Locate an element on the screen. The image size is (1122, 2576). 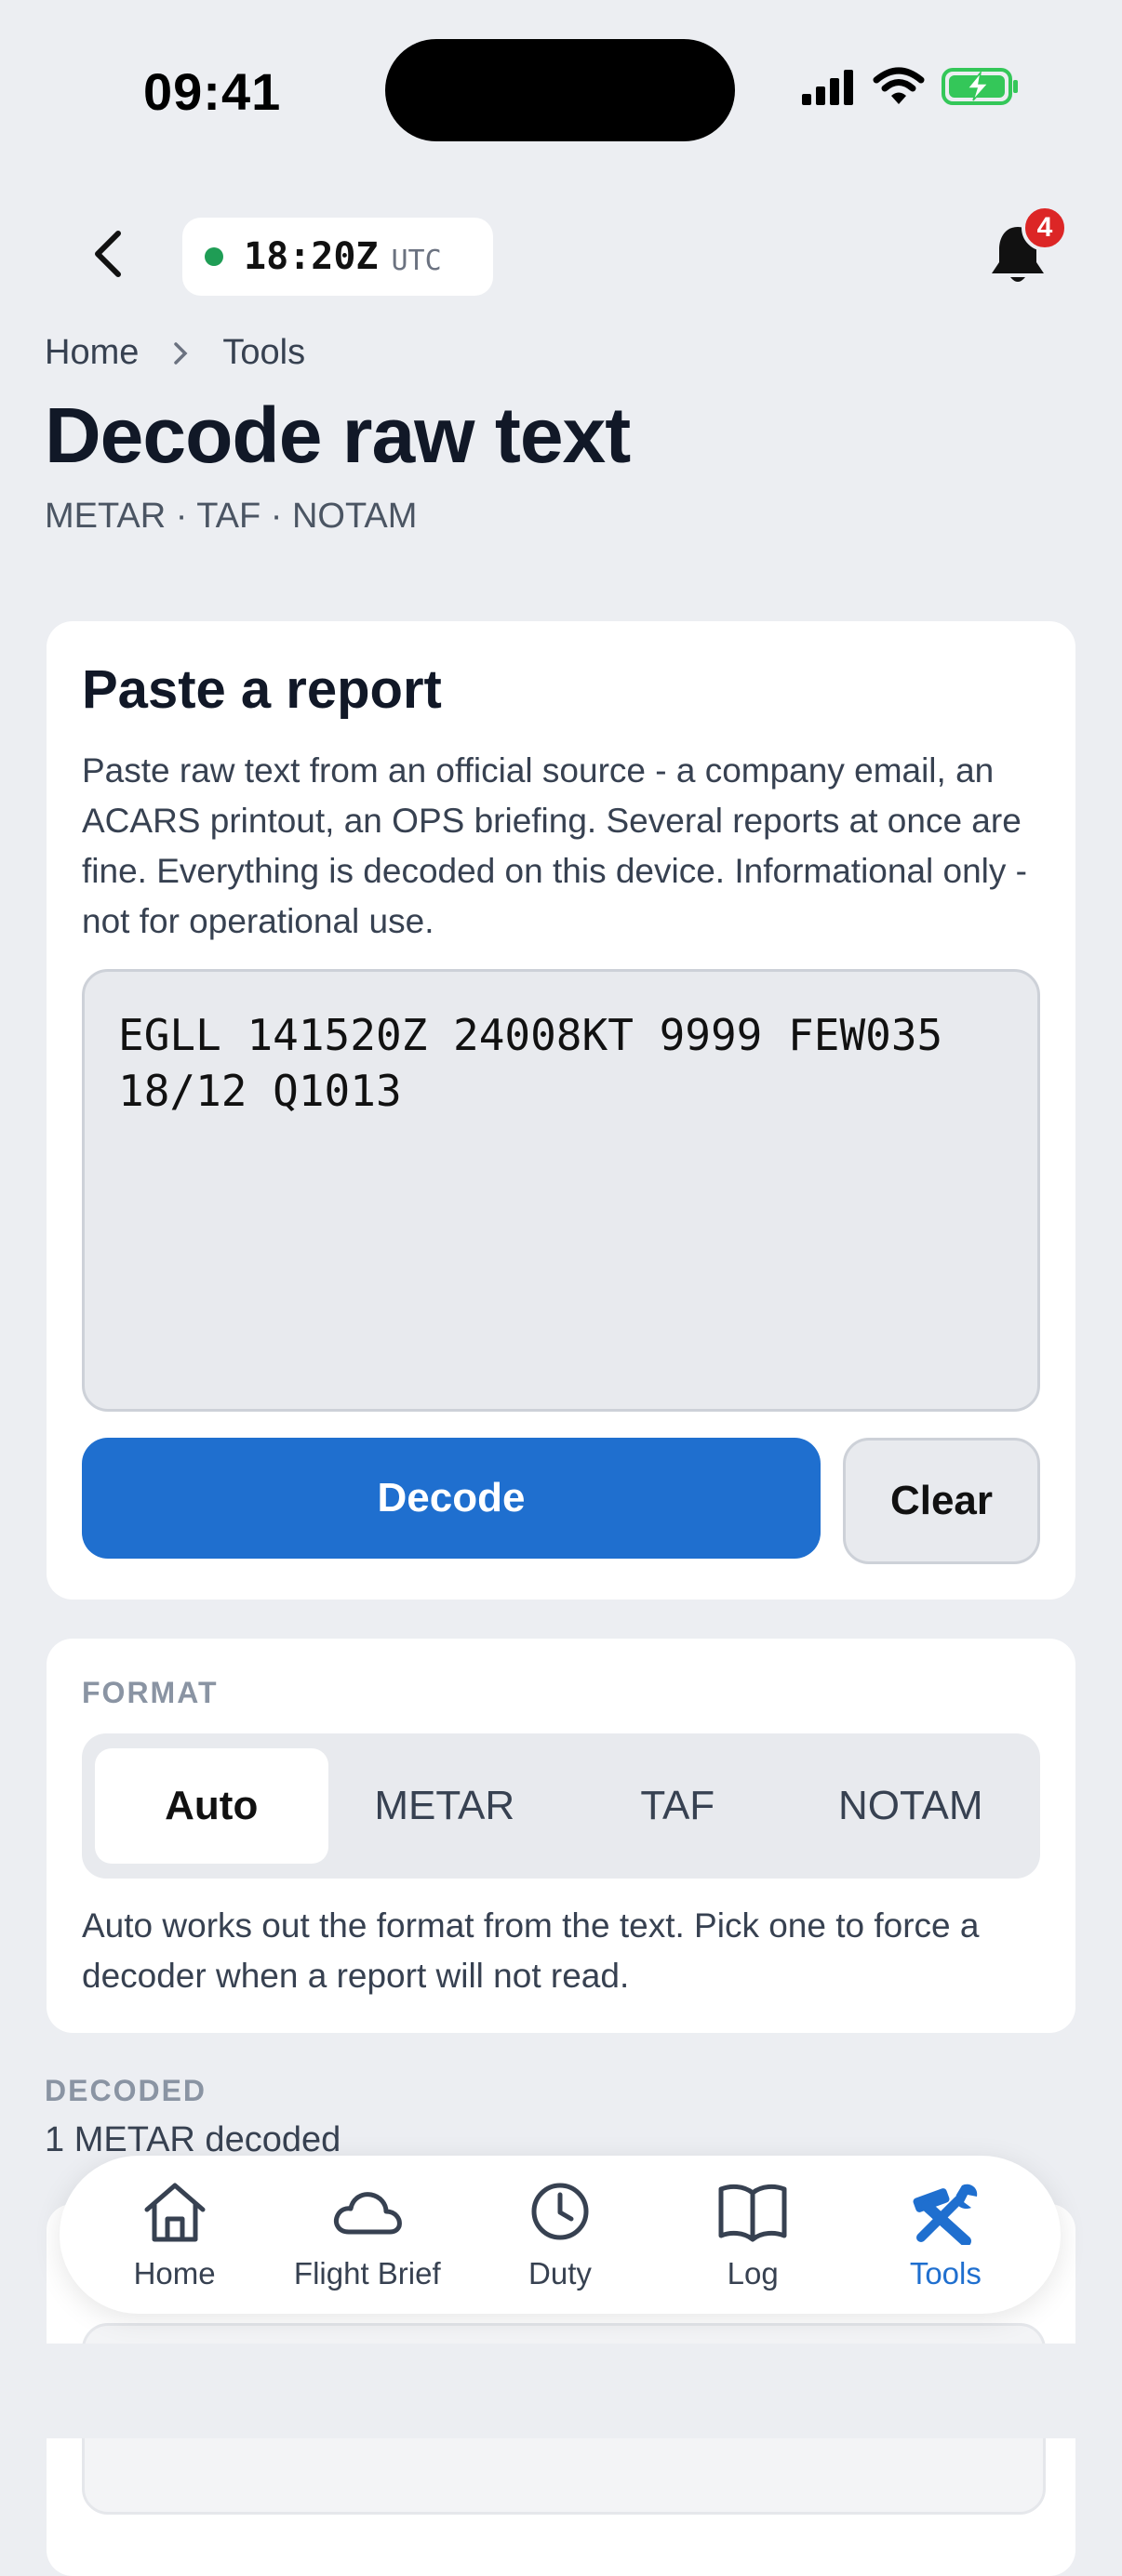
back-button is located at coordinates (108, 253).